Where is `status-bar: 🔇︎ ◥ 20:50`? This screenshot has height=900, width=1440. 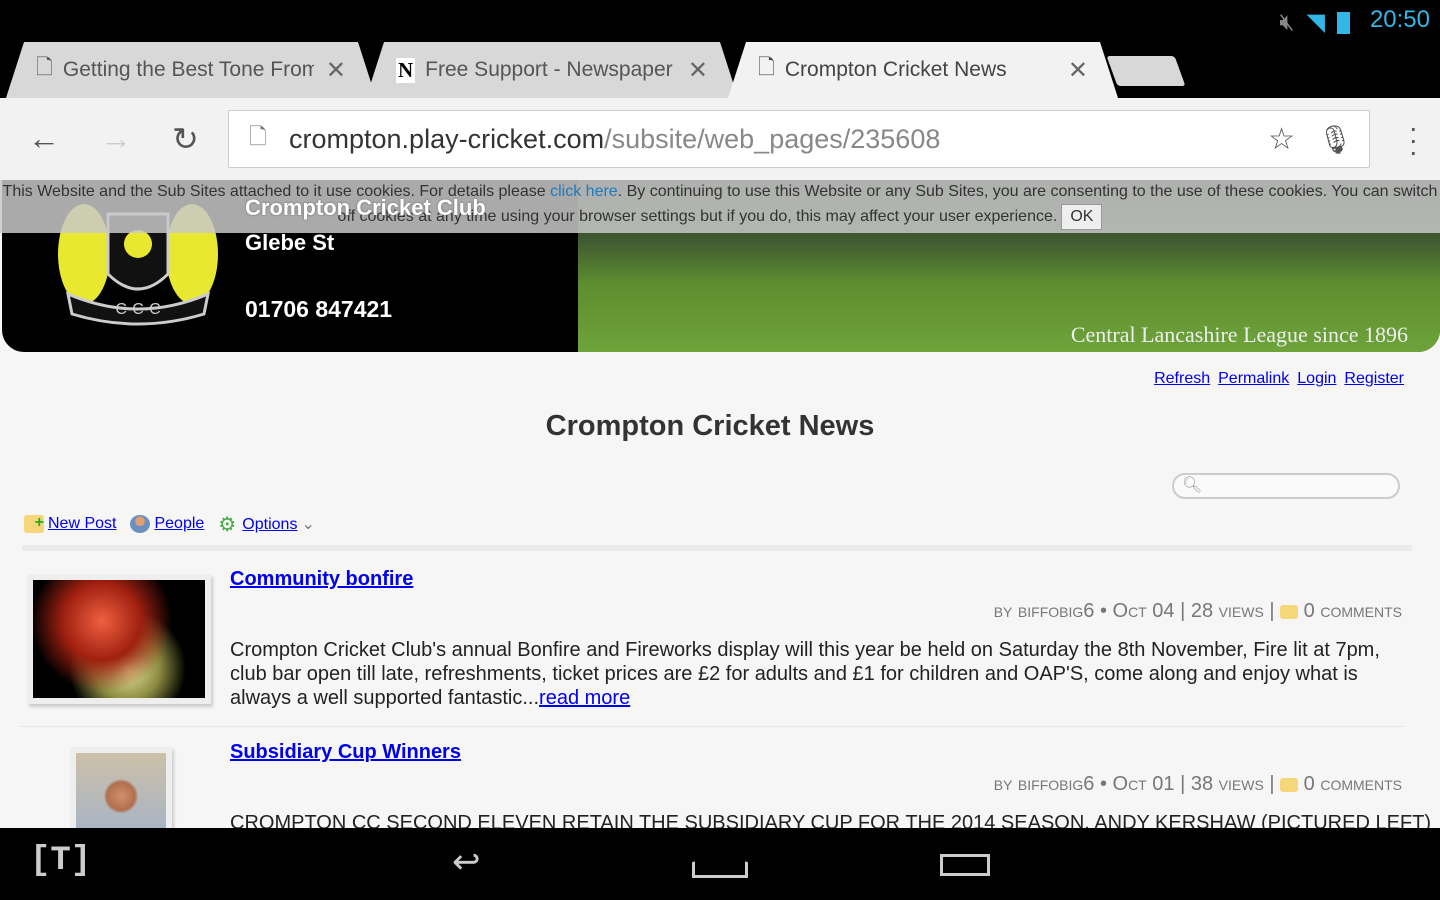 status-bar: 🔇︎ ◥ 20:50 is located at coordinates (720, 21).